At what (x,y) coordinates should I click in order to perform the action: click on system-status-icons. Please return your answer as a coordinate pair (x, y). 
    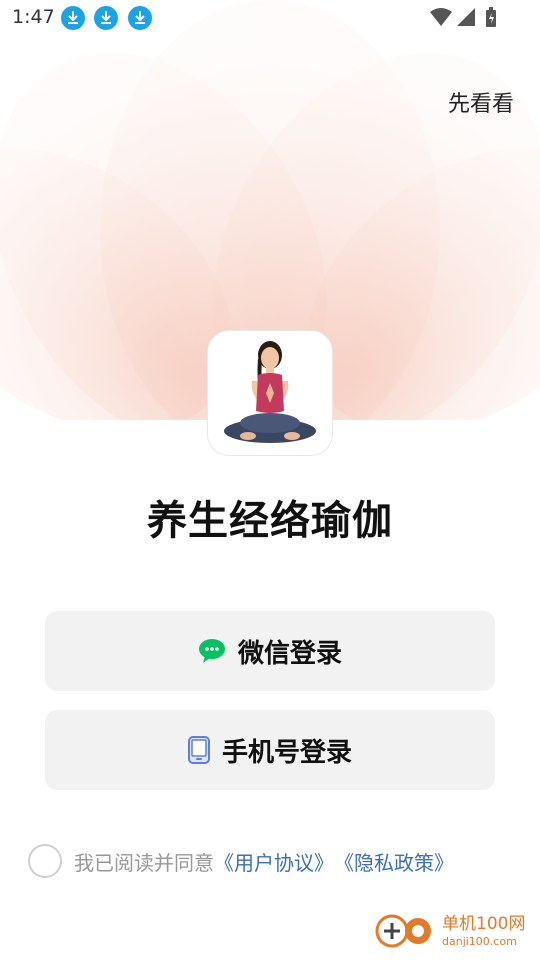
    Looking at the image, I should click on (463, 17).